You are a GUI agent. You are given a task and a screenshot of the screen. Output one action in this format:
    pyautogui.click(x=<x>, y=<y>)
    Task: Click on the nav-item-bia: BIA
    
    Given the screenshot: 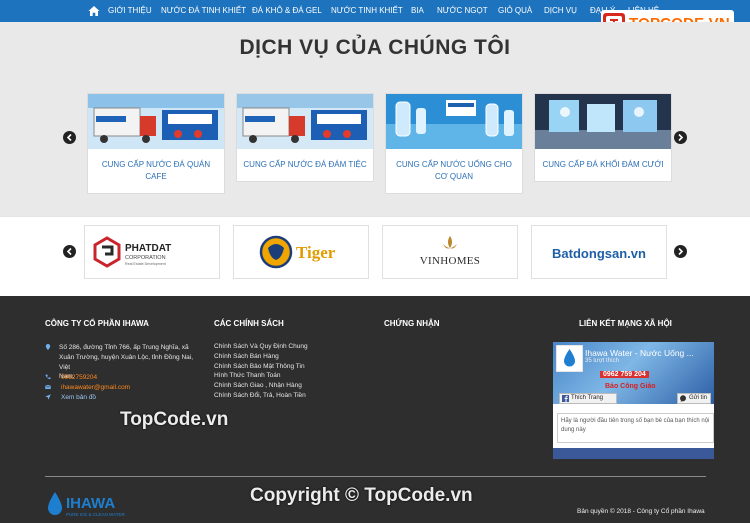 What is the action you would take?
    pyautogui.click(x=417, y=11)
    